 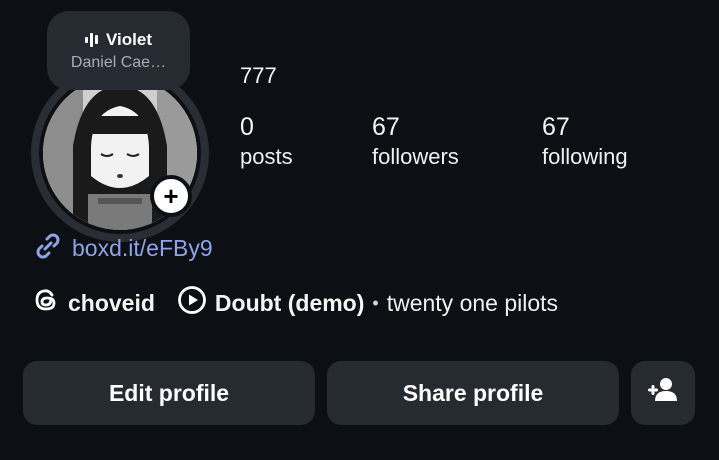 I want to click on link-icon, so click(x=48, y=248).